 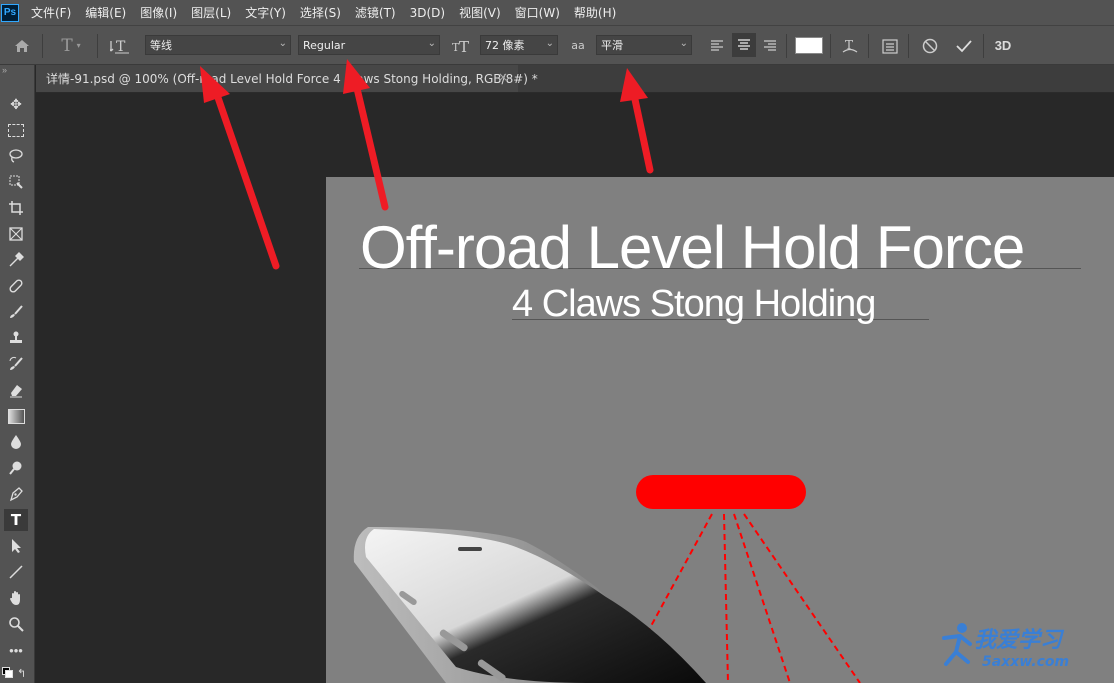 I want to click on watermark-text: 我爱学习, so click(x=1018, y=640).